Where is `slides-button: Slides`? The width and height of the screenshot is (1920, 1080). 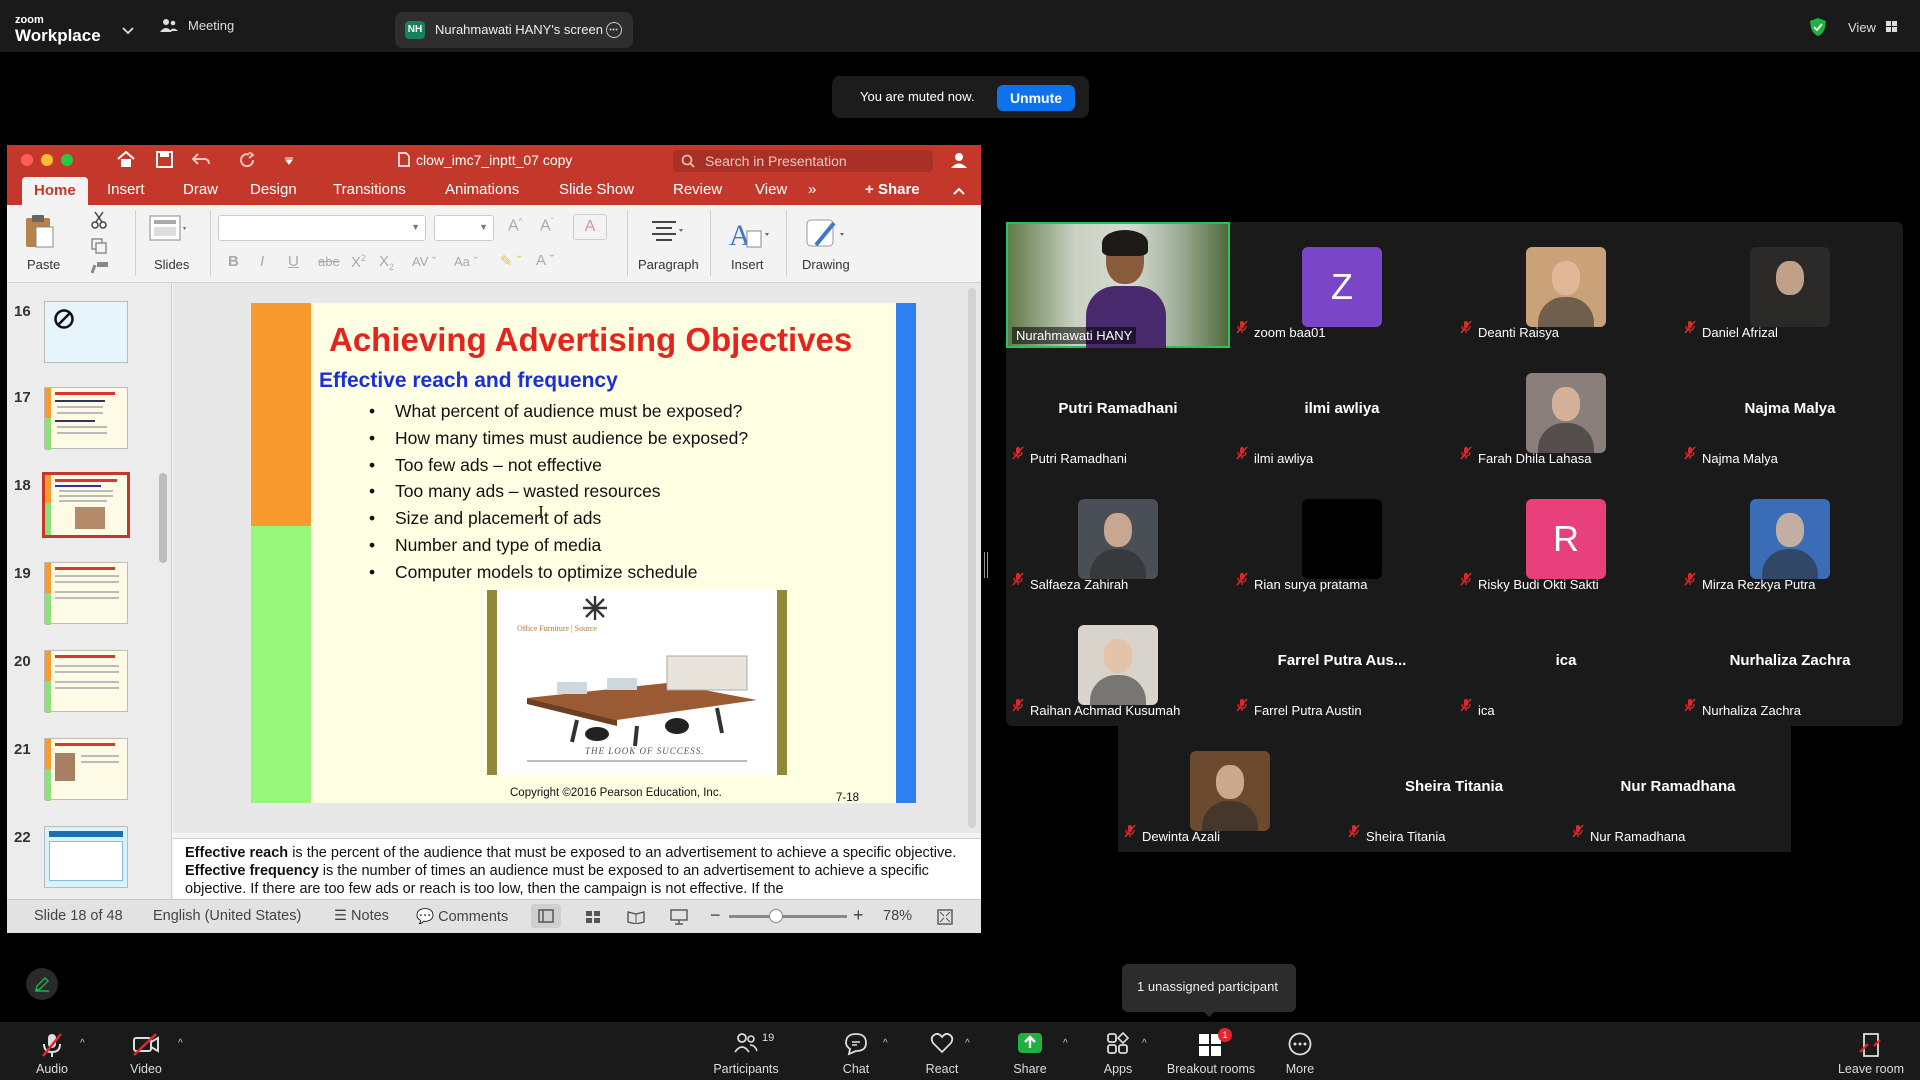 slides-button: Slides is located at coordinates (172, 244).